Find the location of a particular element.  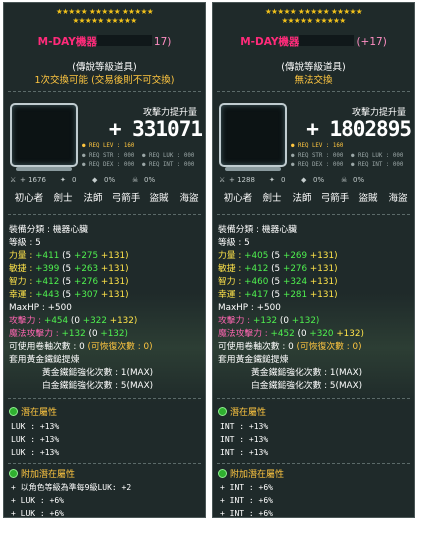

potential-line-1: INT : +13% is located at coordinates (244, 426).